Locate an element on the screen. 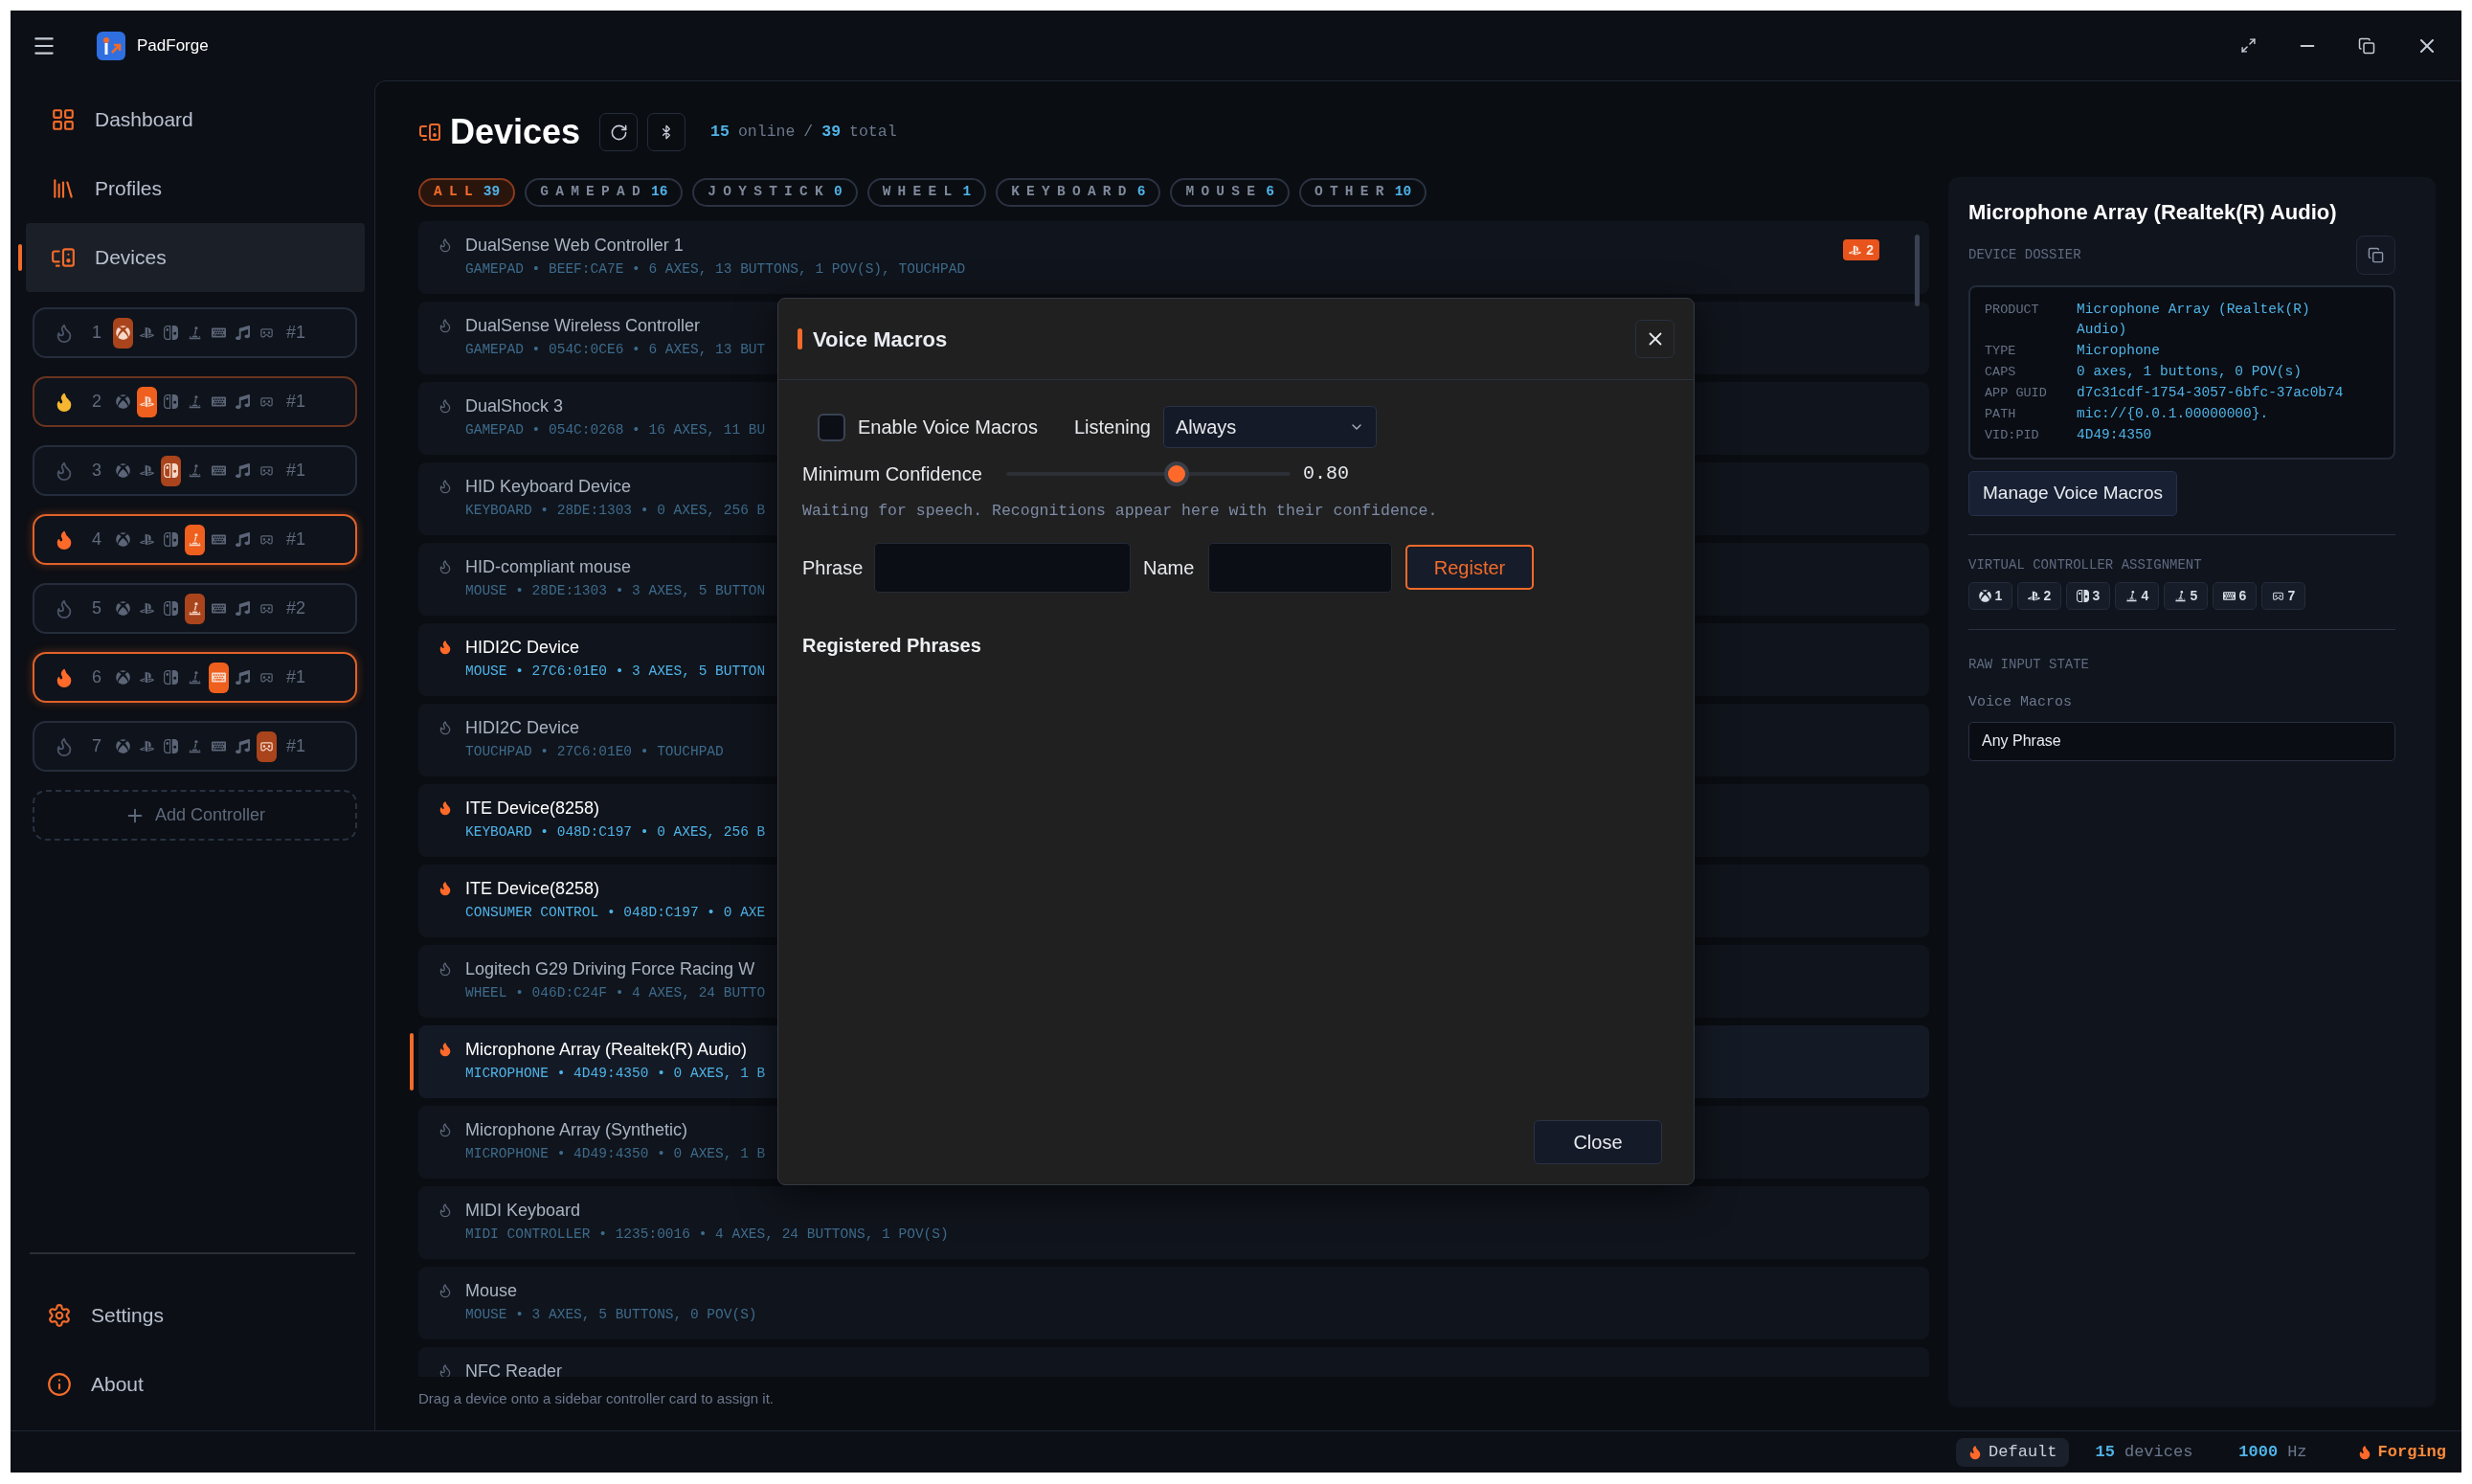 The width and height of the screenshot is (2472, 1484). nav-item: Settings is located at coordinates (192, 1315).